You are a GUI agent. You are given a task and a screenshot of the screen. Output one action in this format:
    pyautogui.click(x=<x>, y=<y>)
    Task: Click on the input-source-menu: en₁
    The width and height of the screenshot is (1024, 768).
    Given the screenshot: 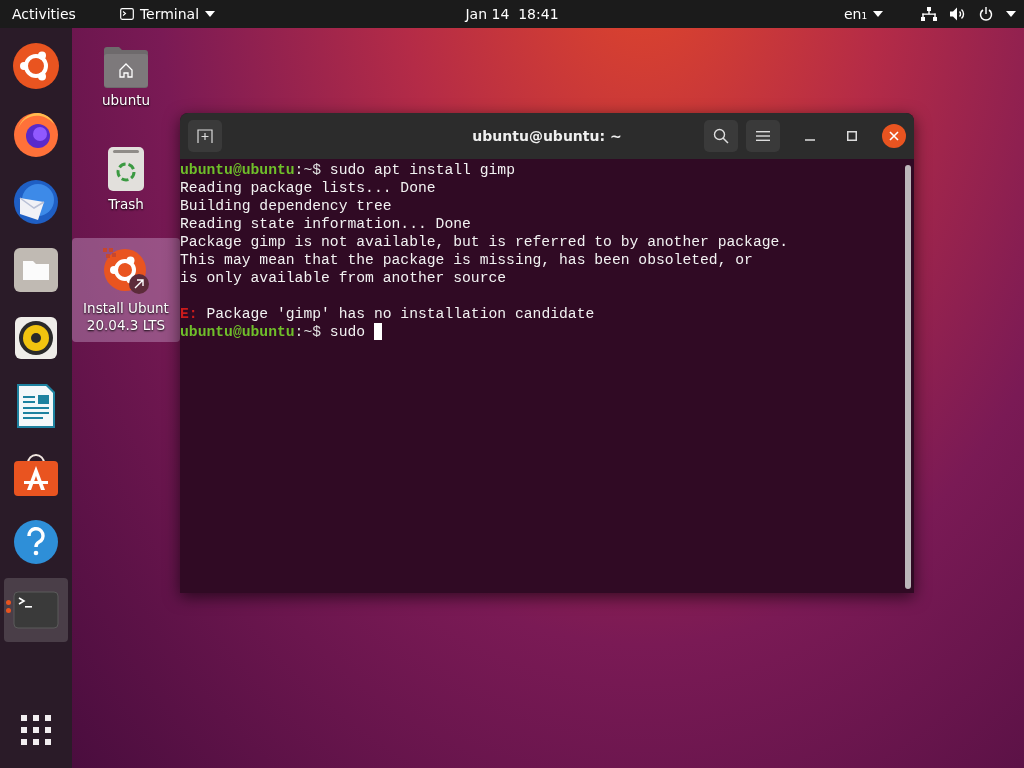 What is the action you would take?
    pyautogui.click(x=863, y=14)
    